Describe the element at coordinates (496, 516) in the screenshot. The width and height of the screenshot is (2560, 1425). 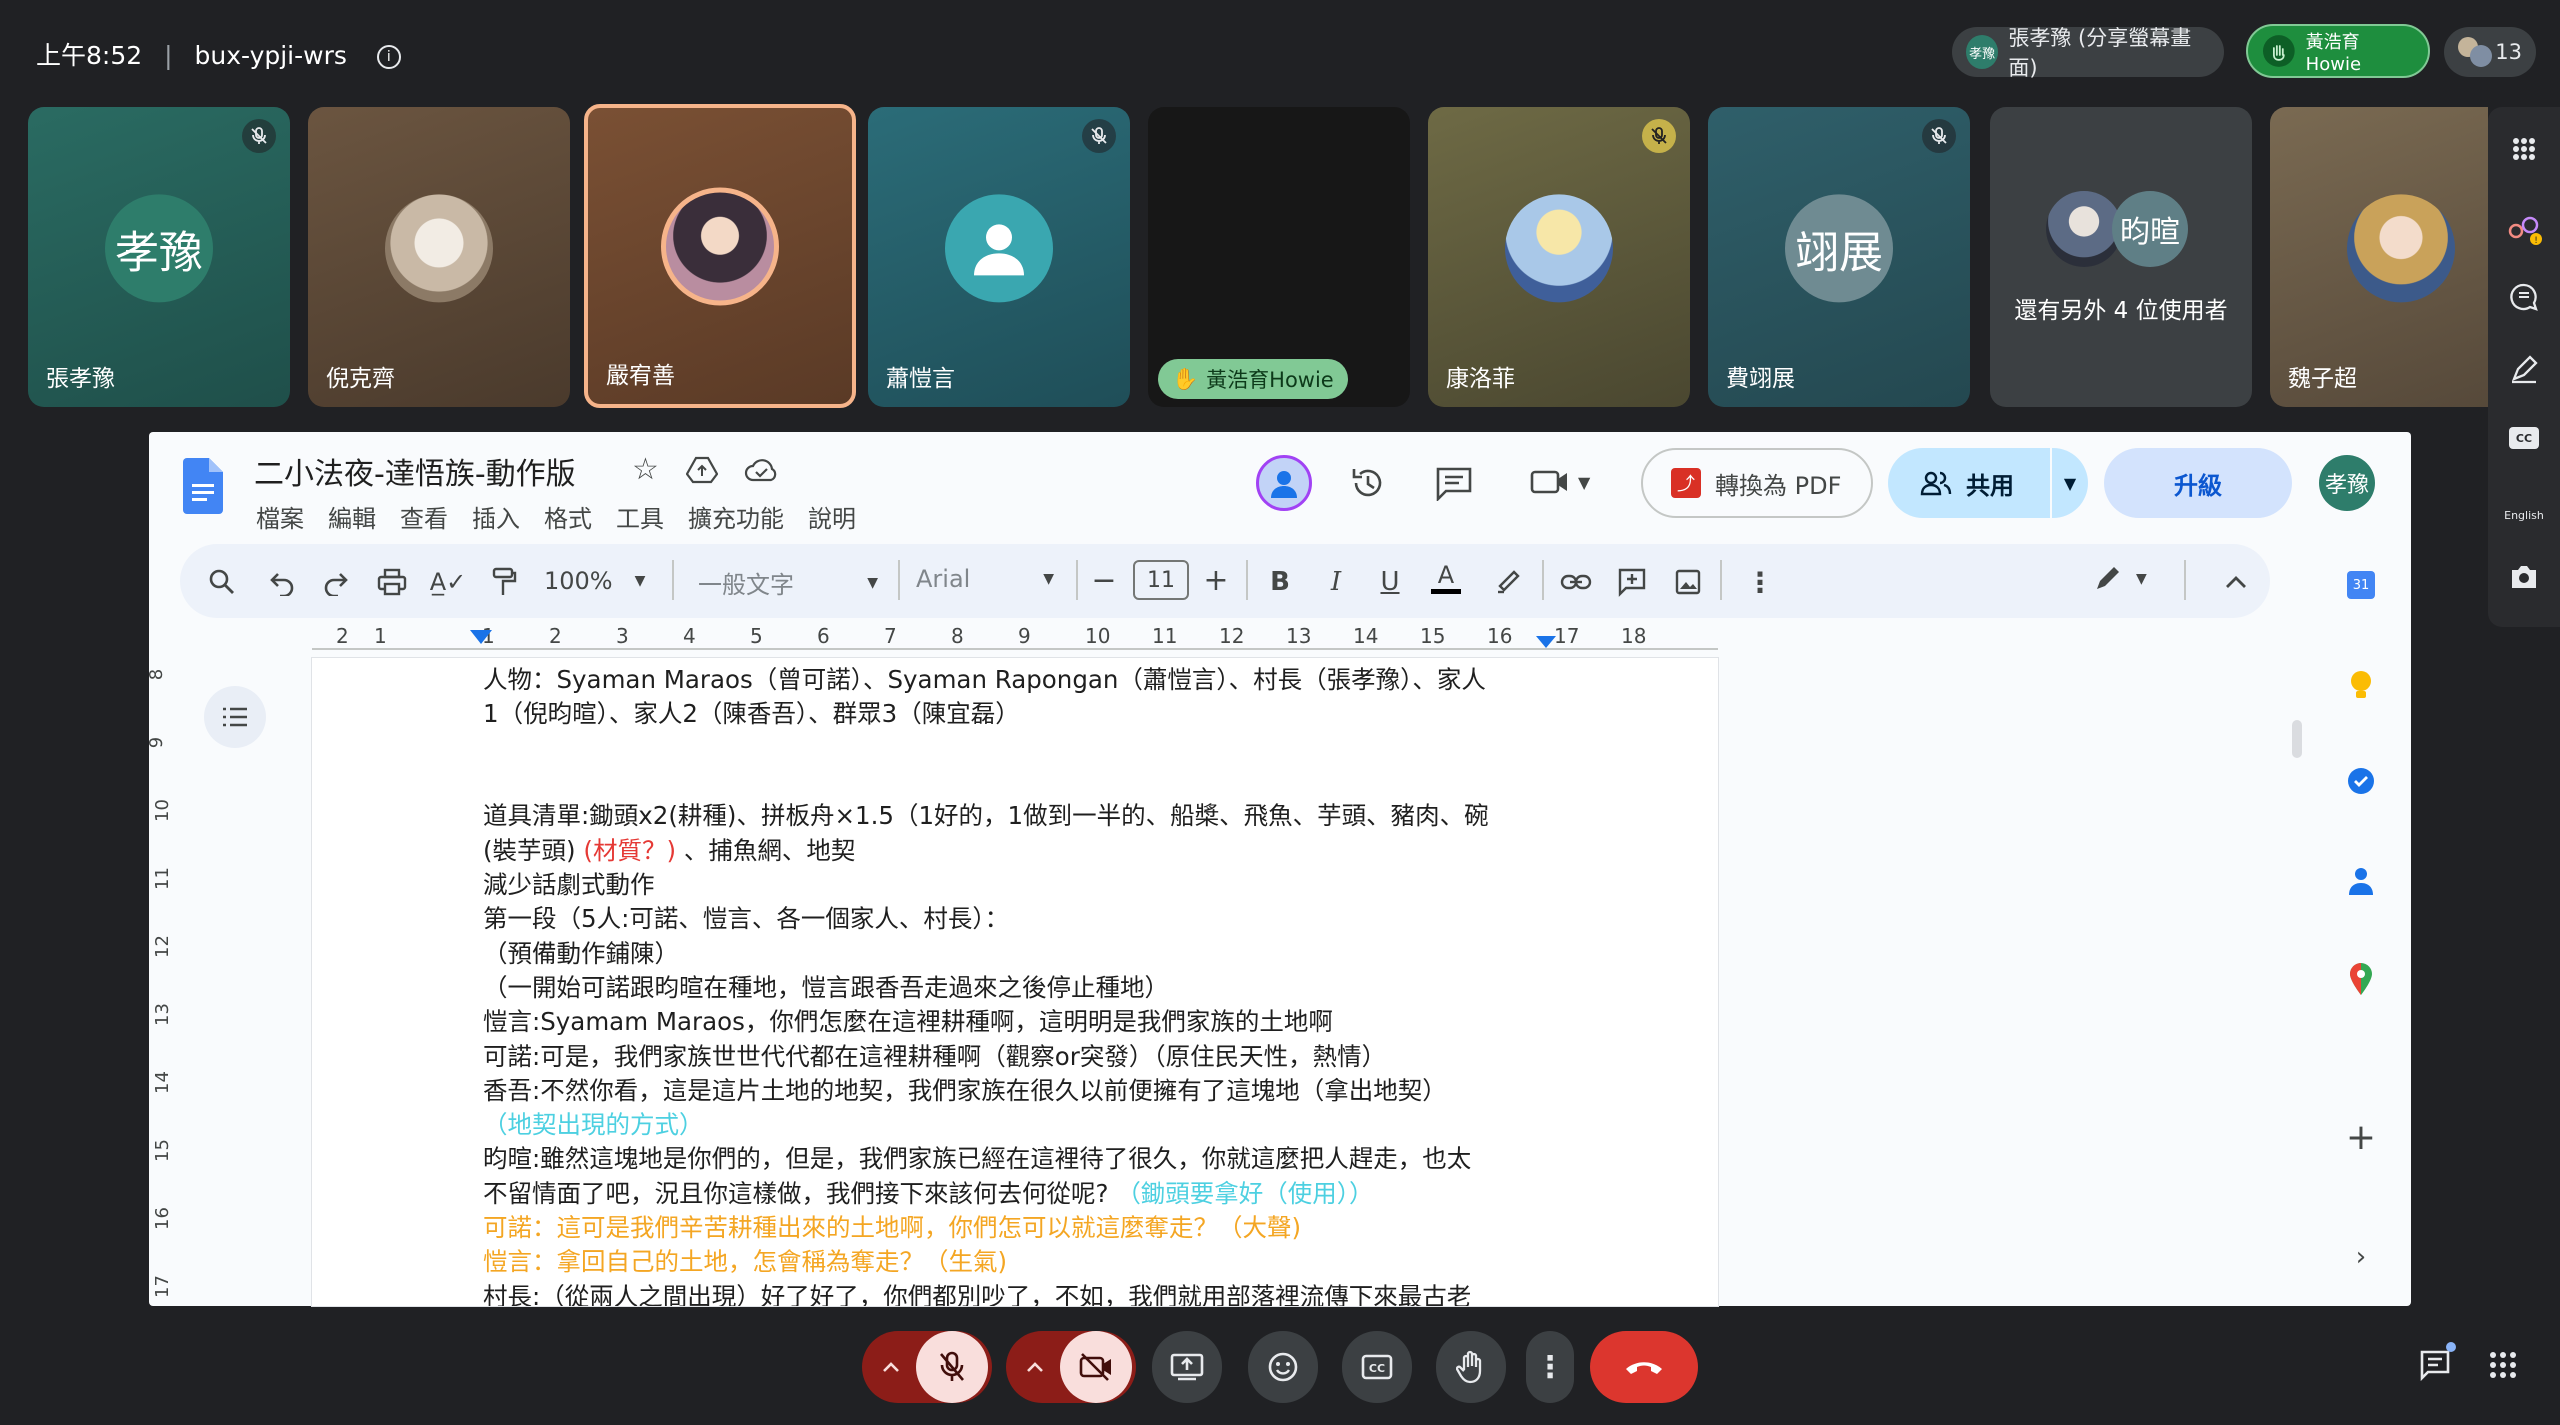
I see `menu-insert: 插入` at that location.